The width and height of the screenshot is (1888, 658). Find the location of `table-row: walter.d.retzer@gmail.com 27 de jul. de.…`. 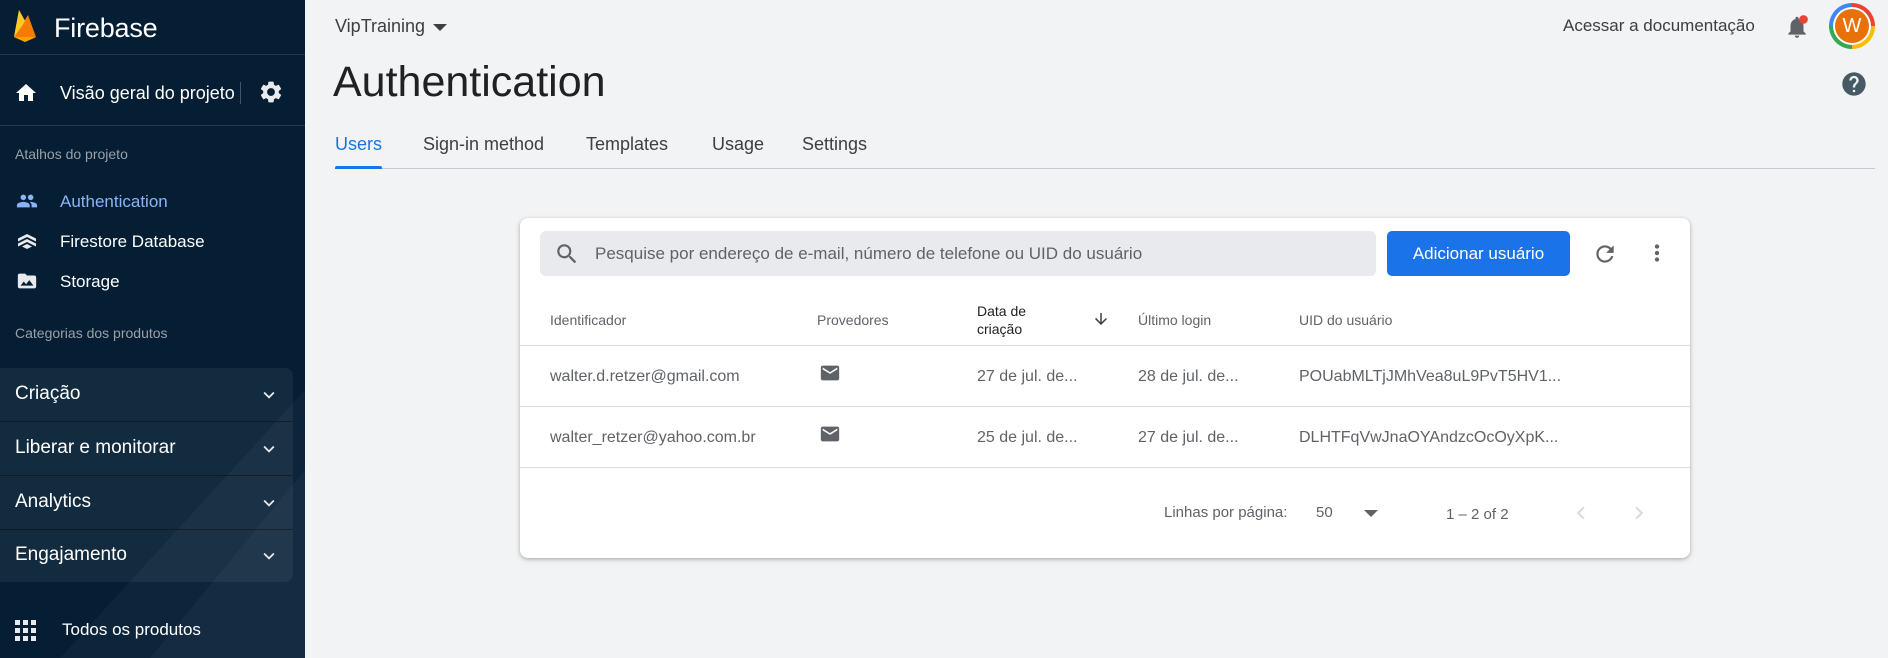

table-row: walter.d.retzer@gmail.com 27 de jul. de.… is located at coordinates (1105, 376).